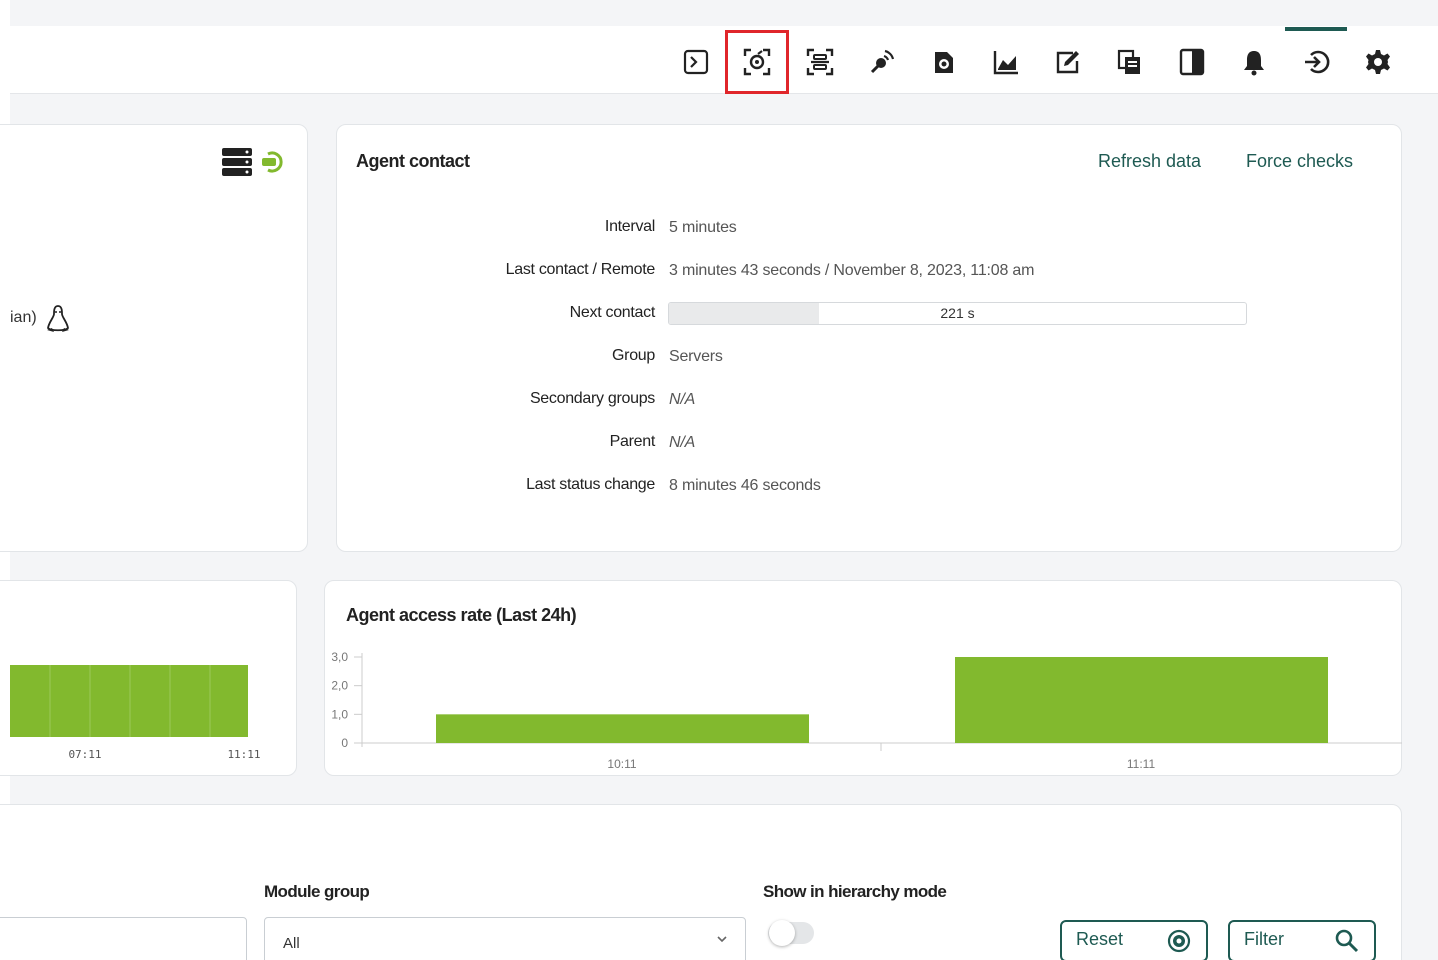  I want to click on last-status-change-label: Last status change, so click(590, 484).